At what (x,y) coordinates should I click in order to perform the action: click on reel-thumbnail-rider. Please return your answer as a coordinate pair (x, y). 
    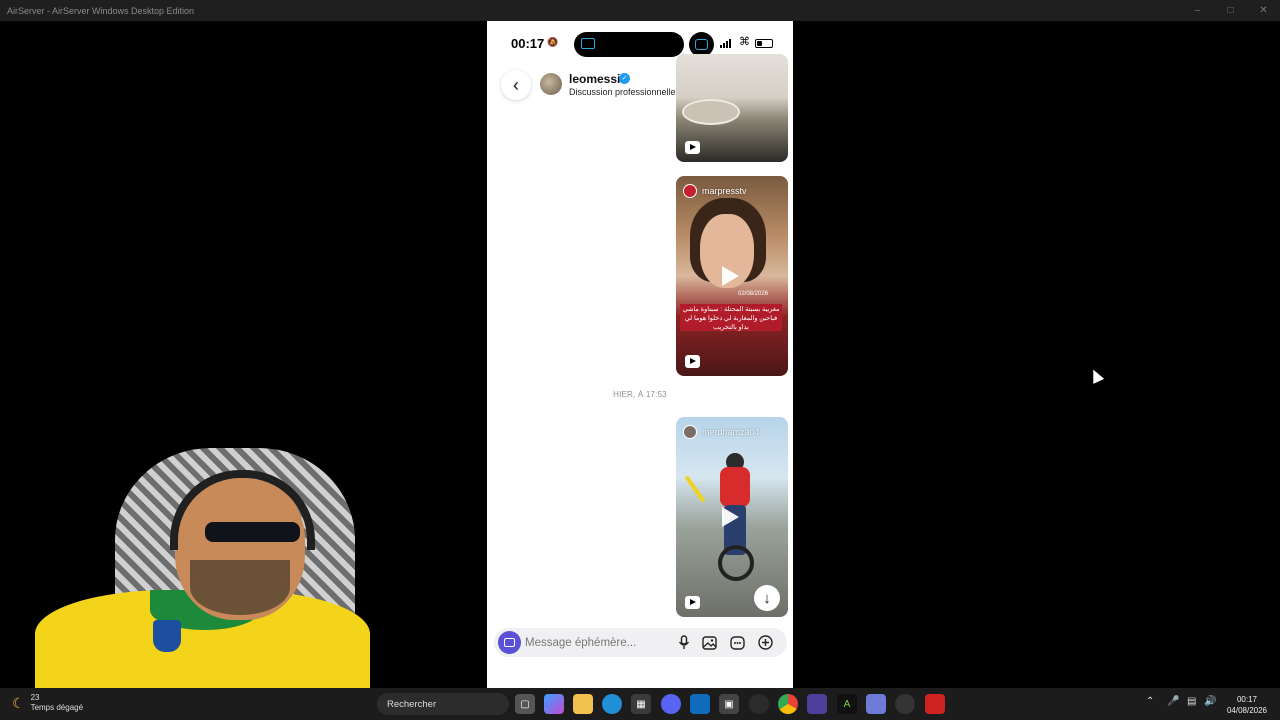
    Looking at the image, I should click on (735, 487).